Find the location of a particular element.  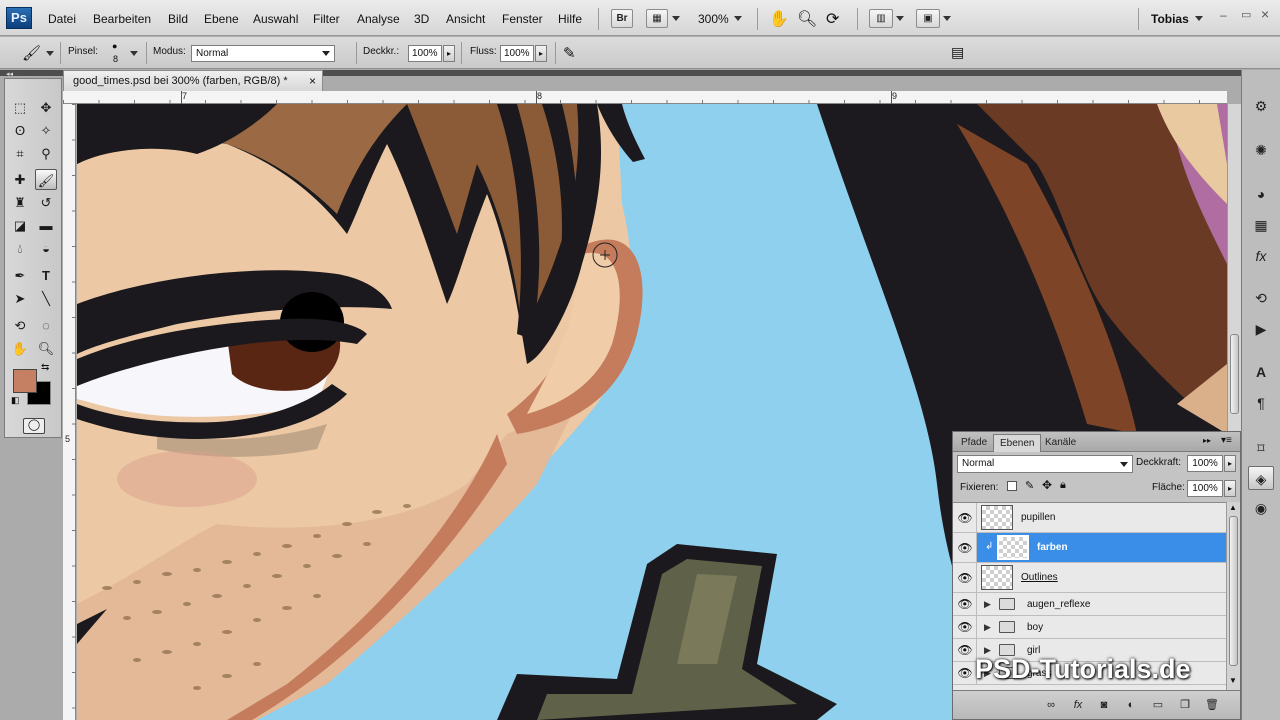

layer-row-pupillen: 👁︎ pupillen is located at coordinates (1089, 518).